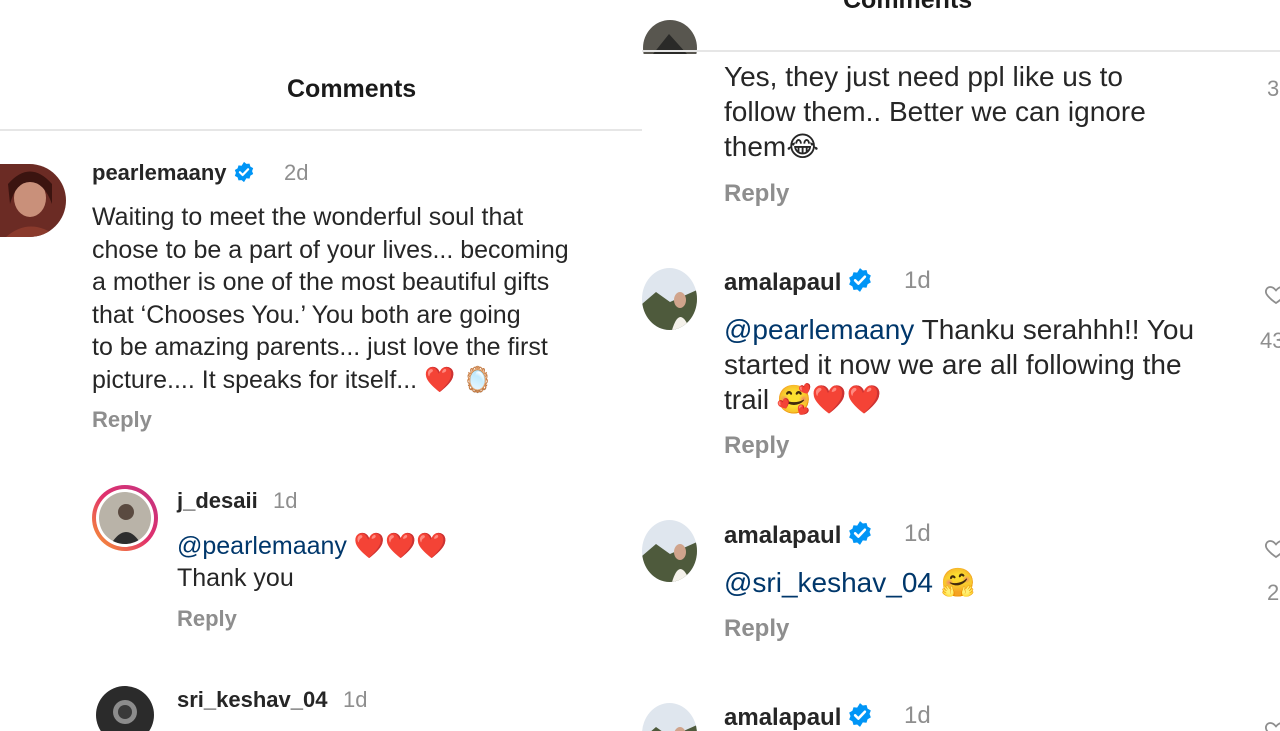 This screenshot has width=1280, height=731. I want to click on comment-text-line: follow them.. Better we can ignore, so click(935, 111).